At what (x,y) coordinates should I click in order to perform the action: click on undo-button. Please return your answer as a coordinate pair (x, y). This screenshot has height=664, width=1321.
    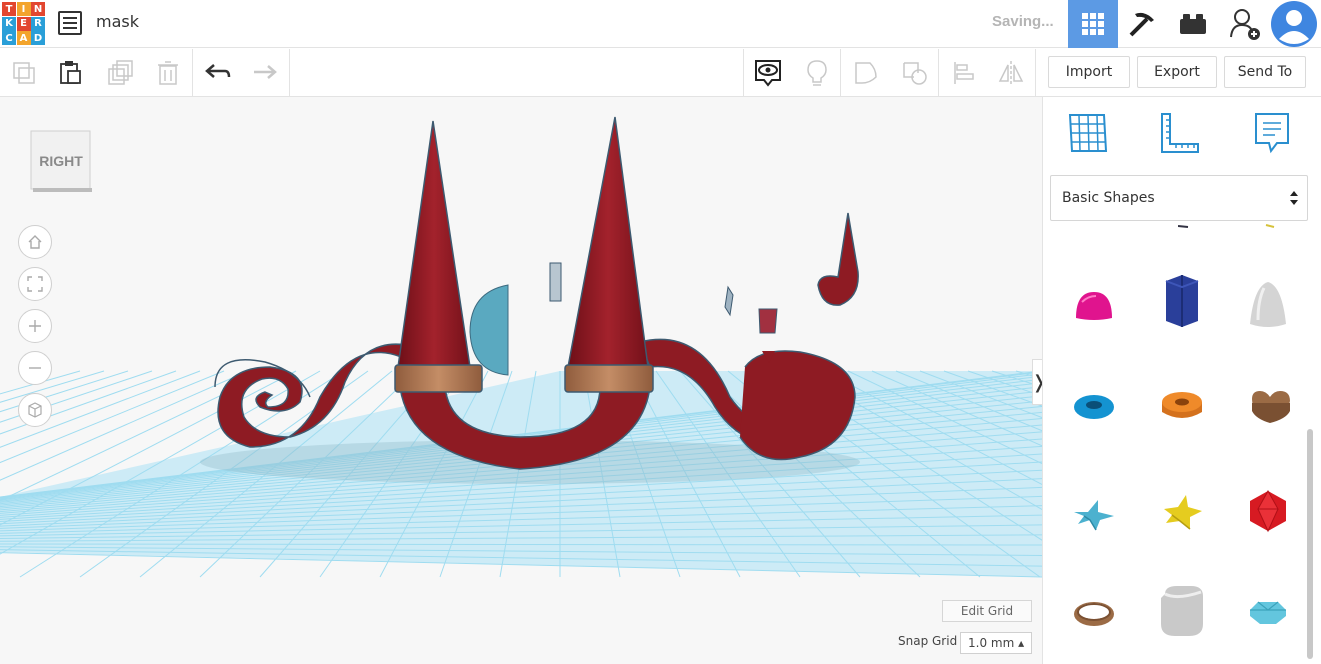
    Looking at the image, I should click on (218, 73).